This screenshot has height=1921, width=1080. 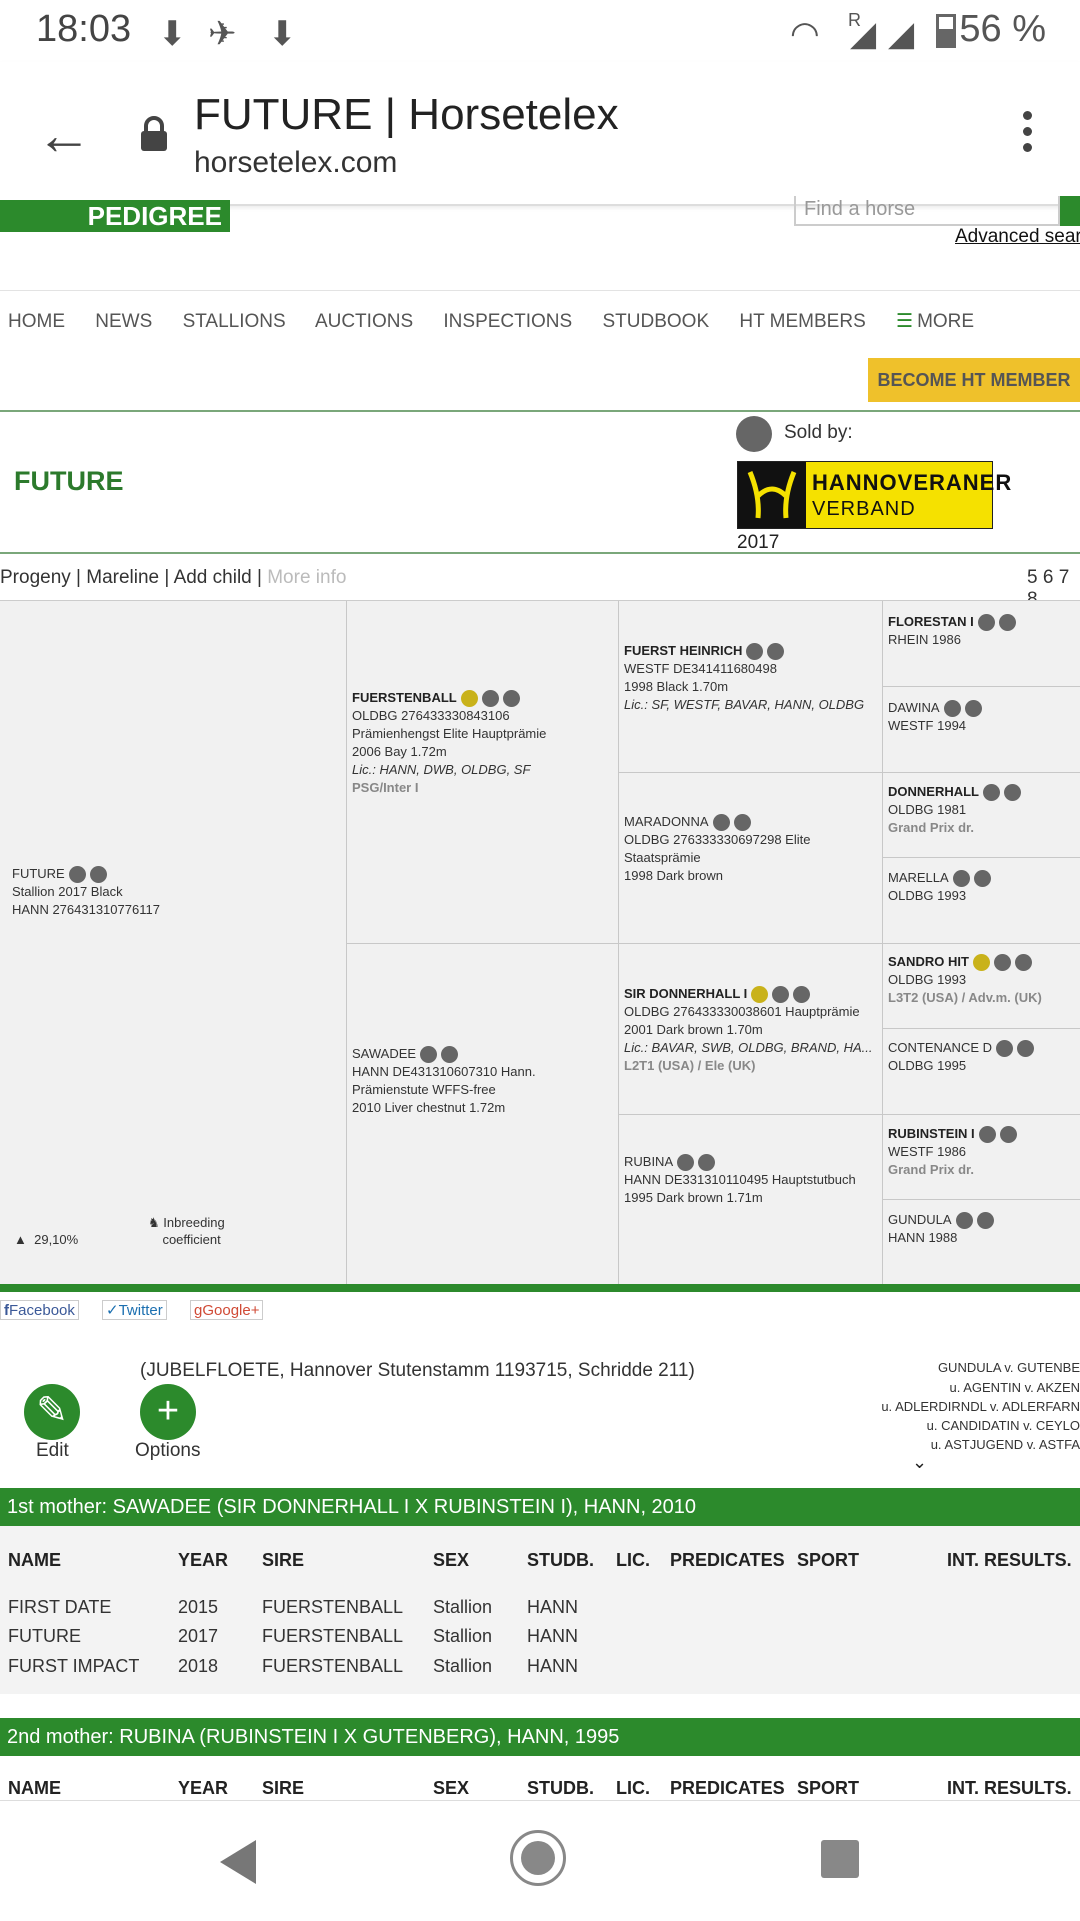 I want to click on pedigree-name: FUTURE, so click(x=38, y=873).